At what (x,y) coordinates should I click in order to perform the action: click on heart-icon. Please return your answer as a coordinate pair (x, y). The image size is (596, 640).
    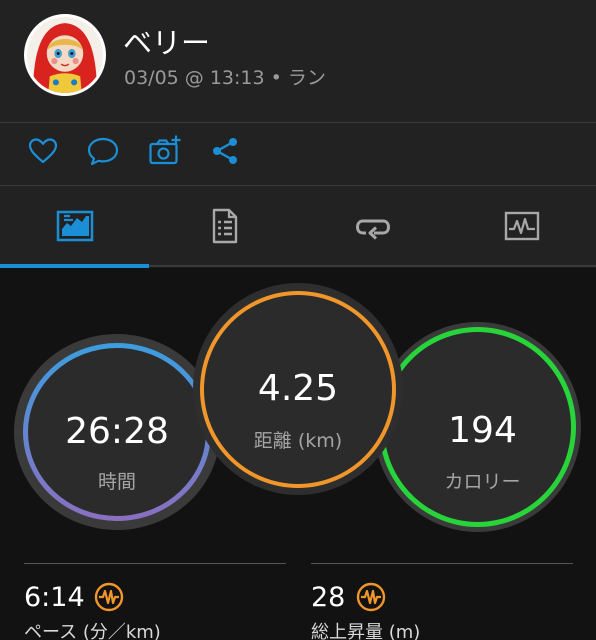
    Looking at the image, I should click on (43, 151).